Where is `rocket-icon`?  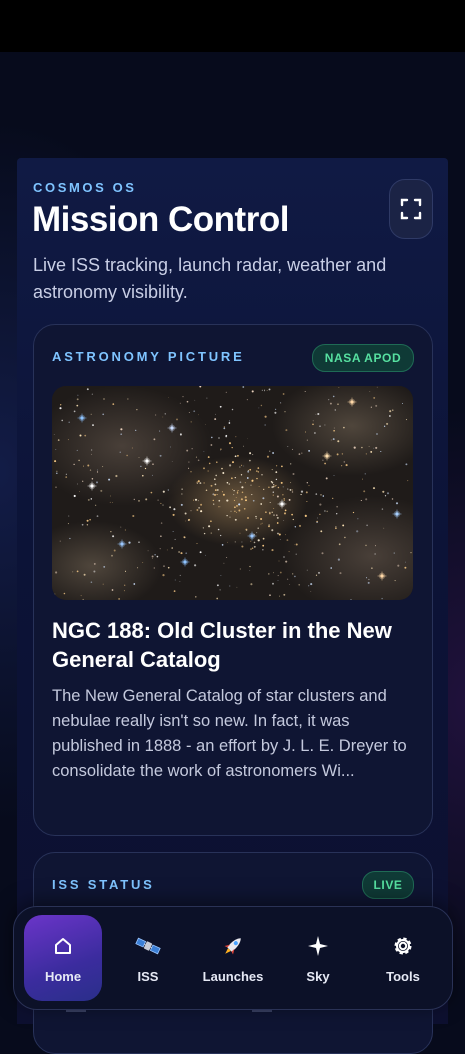 rocket-icon is located at coordinates (233, 946).